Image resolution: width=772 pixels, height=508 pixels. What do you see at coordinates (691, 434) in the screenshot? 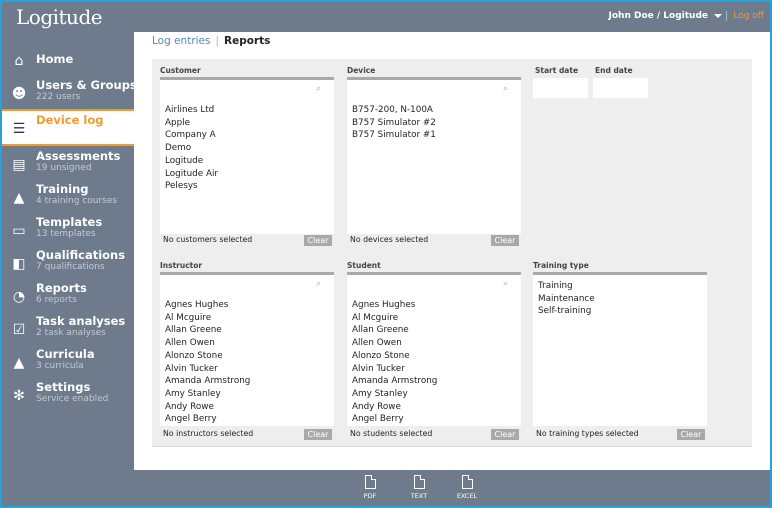
I see `training-type-clear-button: Clear` at bounding box center [691, 434].